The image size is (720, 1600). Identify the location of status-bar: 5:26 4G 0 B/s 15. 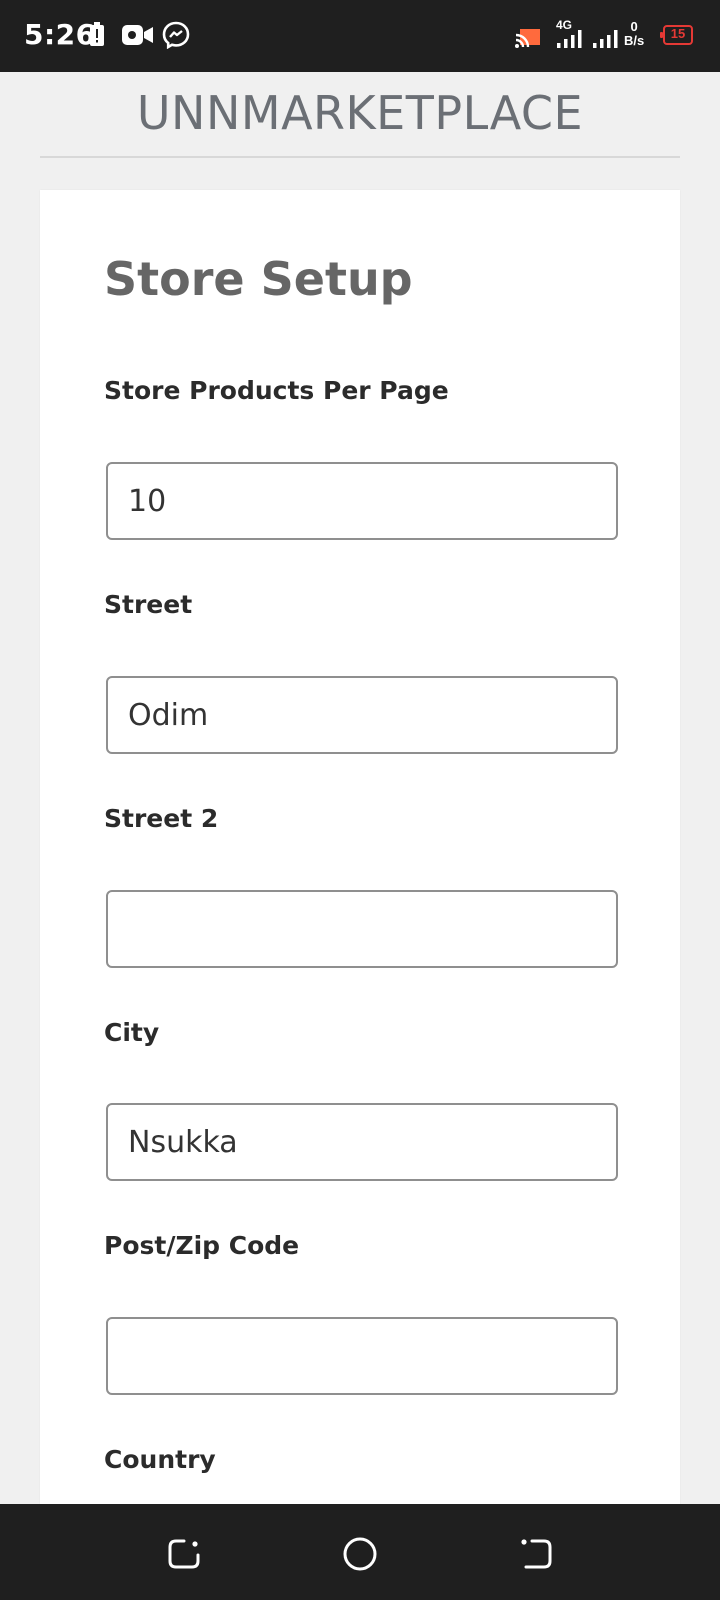
(360, 36).